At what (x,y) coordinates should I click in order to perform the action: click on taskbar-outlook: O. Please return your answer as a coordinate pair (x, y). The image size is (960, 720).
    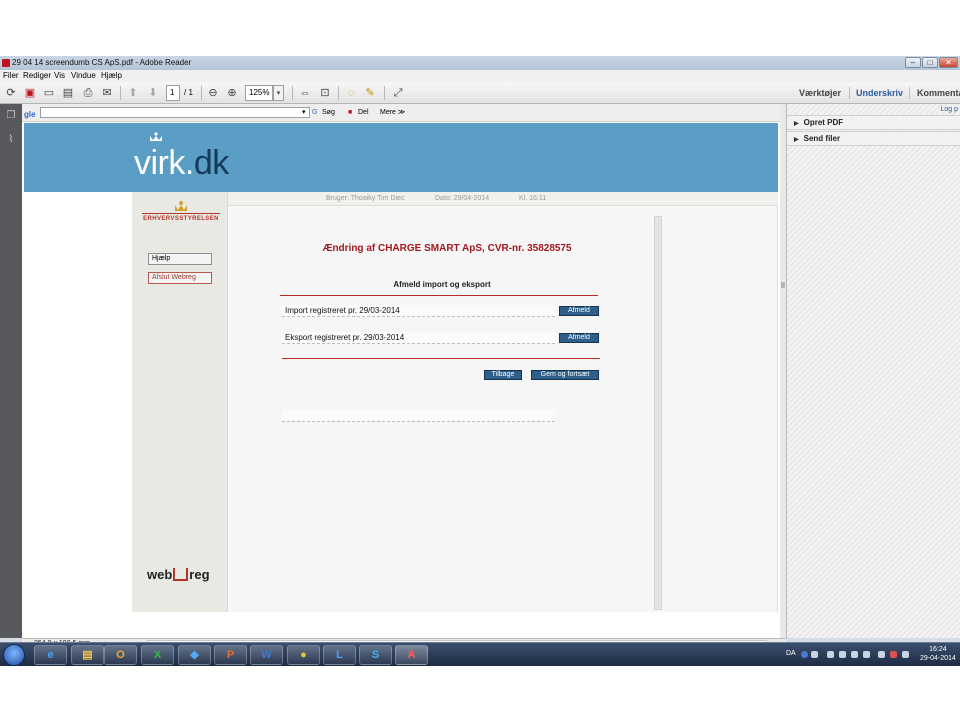
    Looking at the image, I should click on (120, 655).